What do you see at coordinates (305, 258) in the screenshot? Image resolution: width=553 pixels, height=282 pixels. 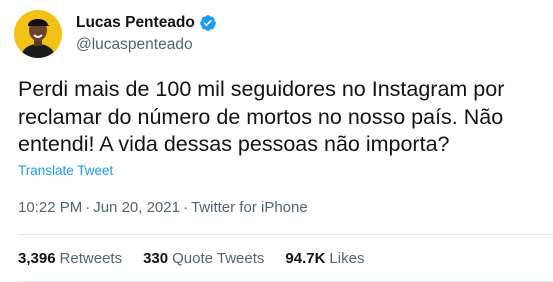 I see `likes-count: 94.7K` at bounding box center [305, 258].